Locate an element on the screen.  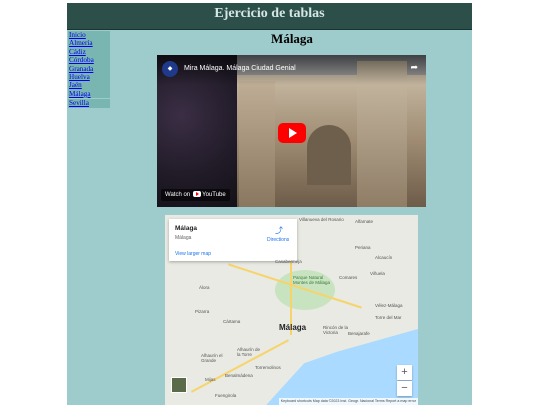
page-title: Málaga is located at coordinates (292, 38).